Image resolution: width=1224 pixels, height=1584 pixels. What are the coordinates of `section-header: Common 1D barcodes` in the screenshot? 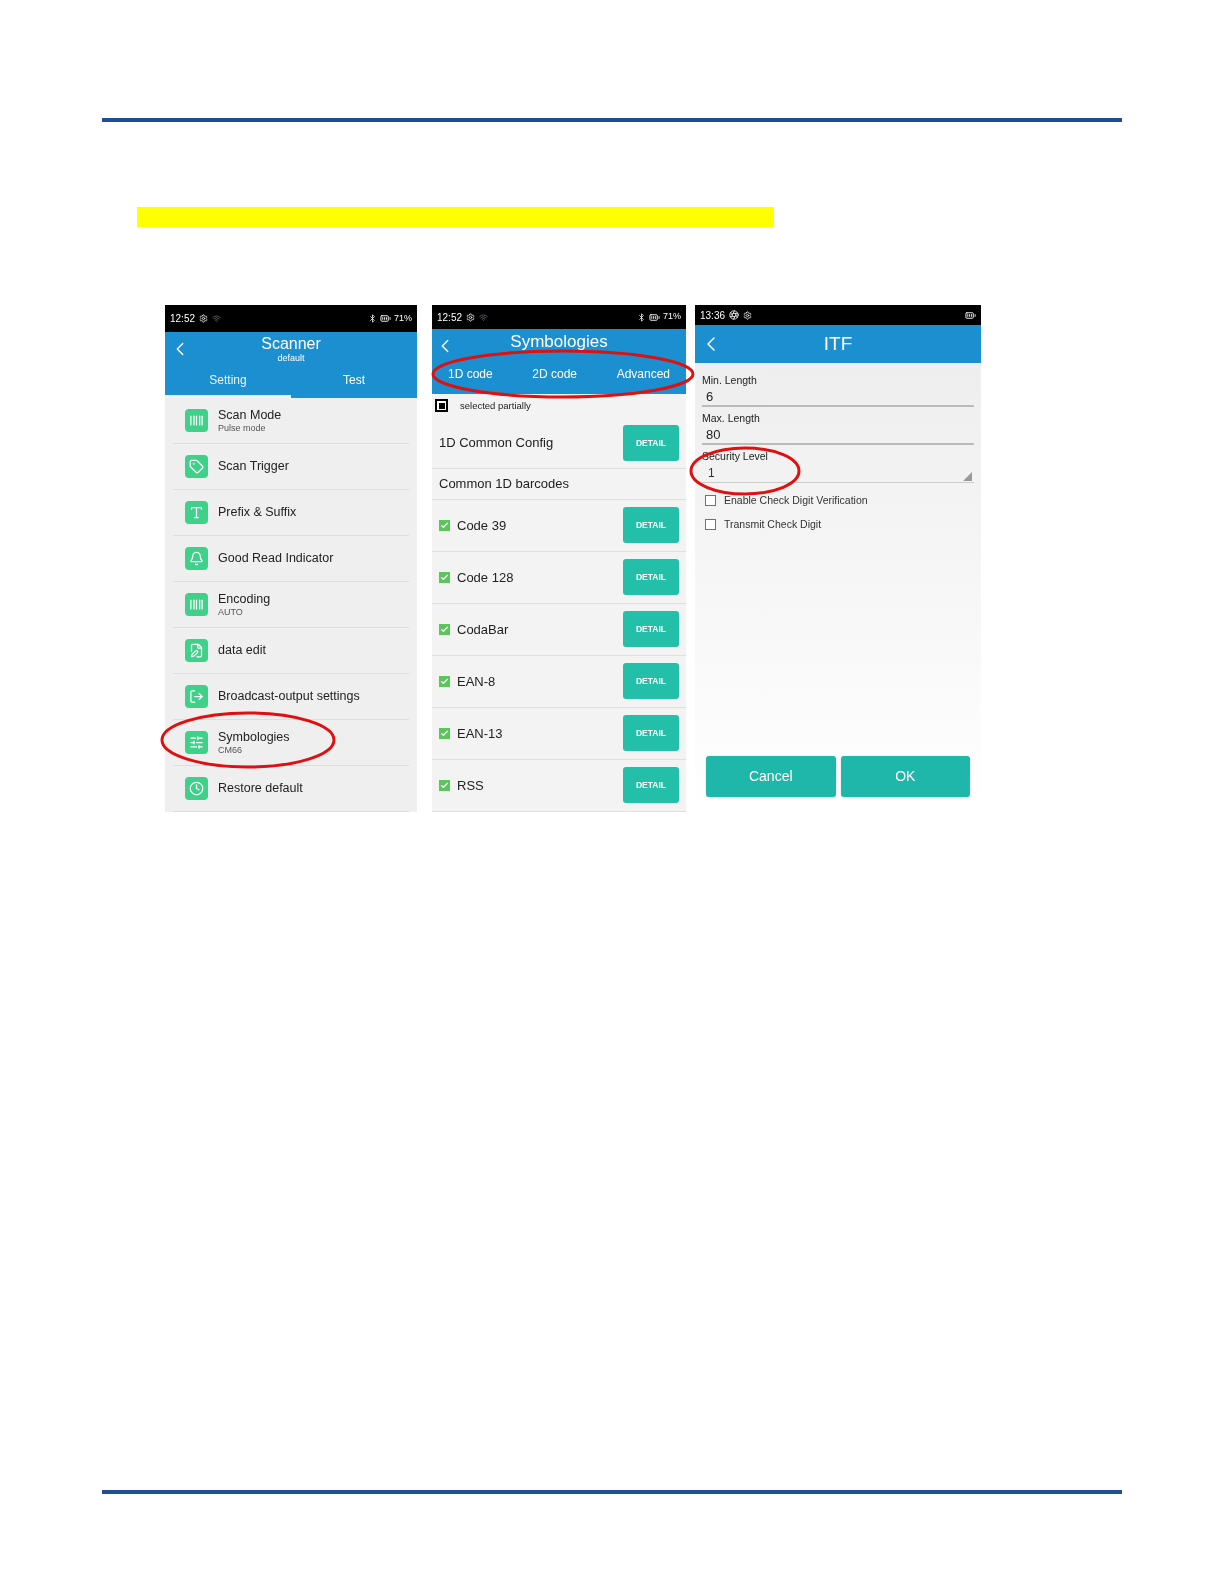 It's located at (504, 484).